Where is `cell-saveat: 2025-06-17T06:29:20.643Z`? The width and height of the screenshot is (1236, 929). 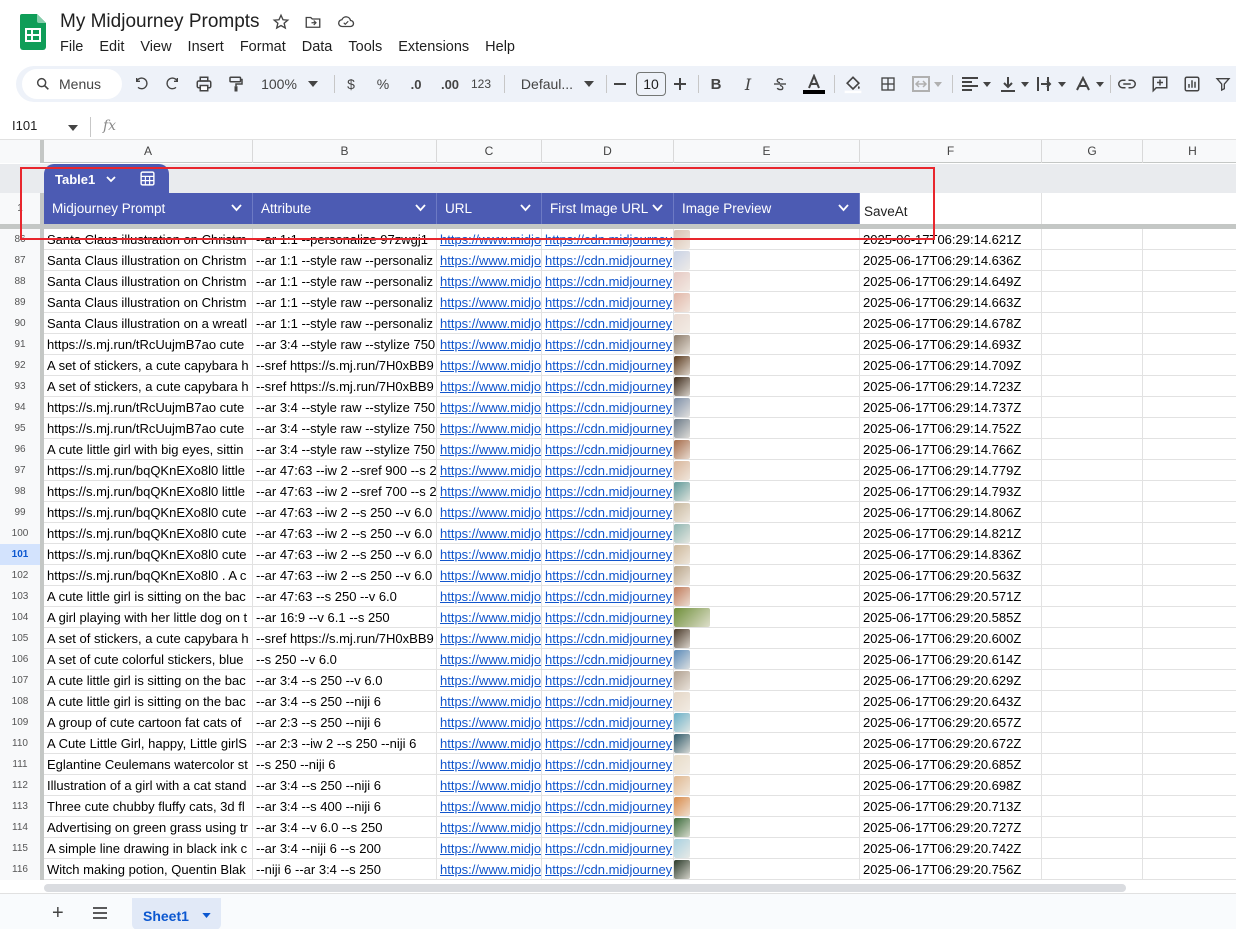 cell-saveat: 2025-06-17T06:29:20.643Z is located at coordinates (951, 701).